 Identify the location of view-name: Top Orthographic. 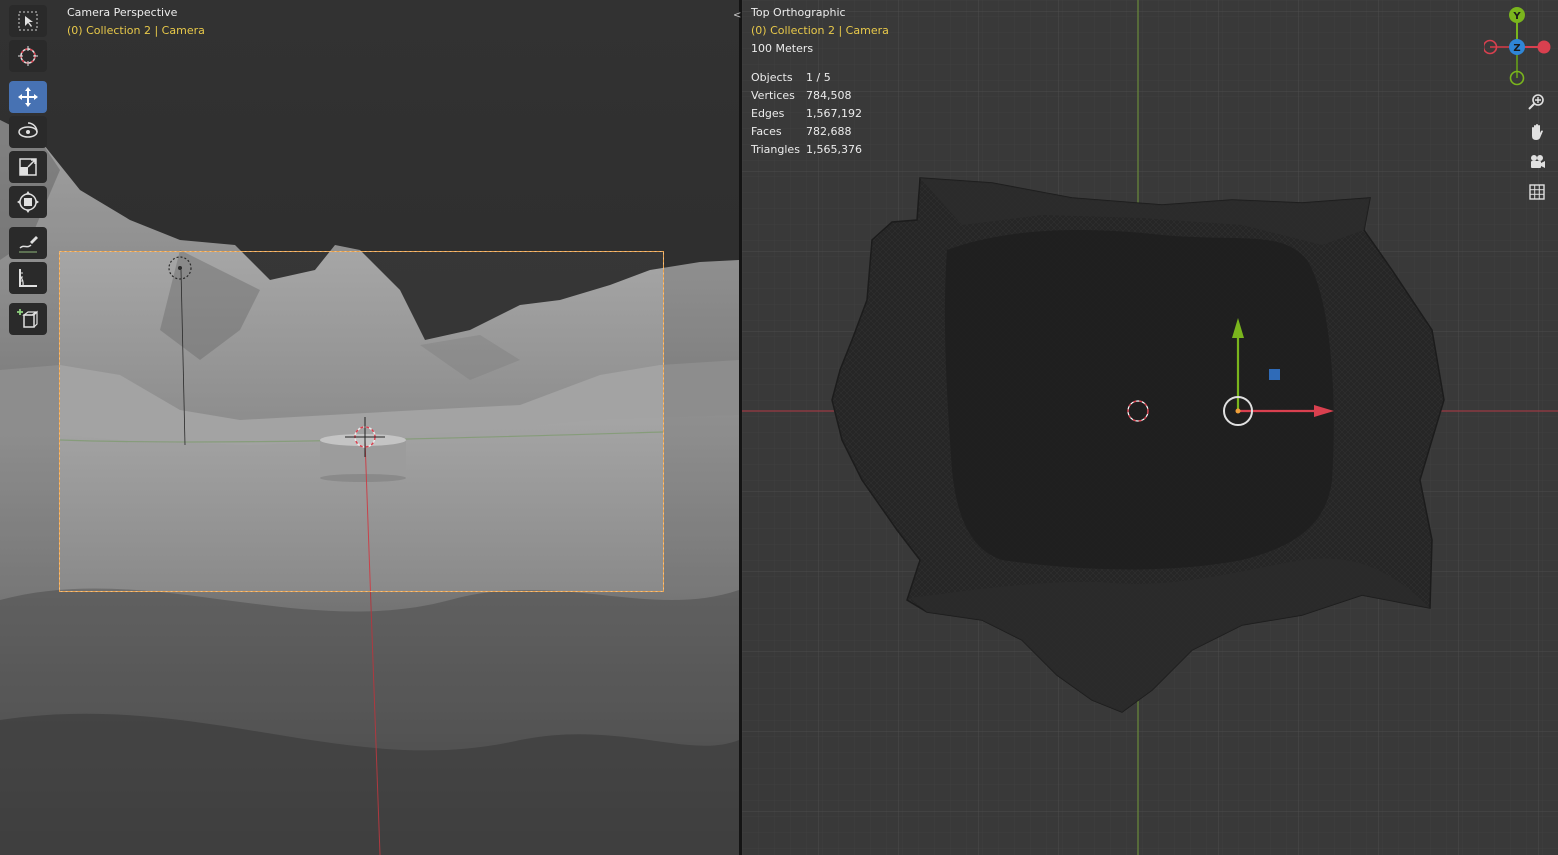
(798, 12).